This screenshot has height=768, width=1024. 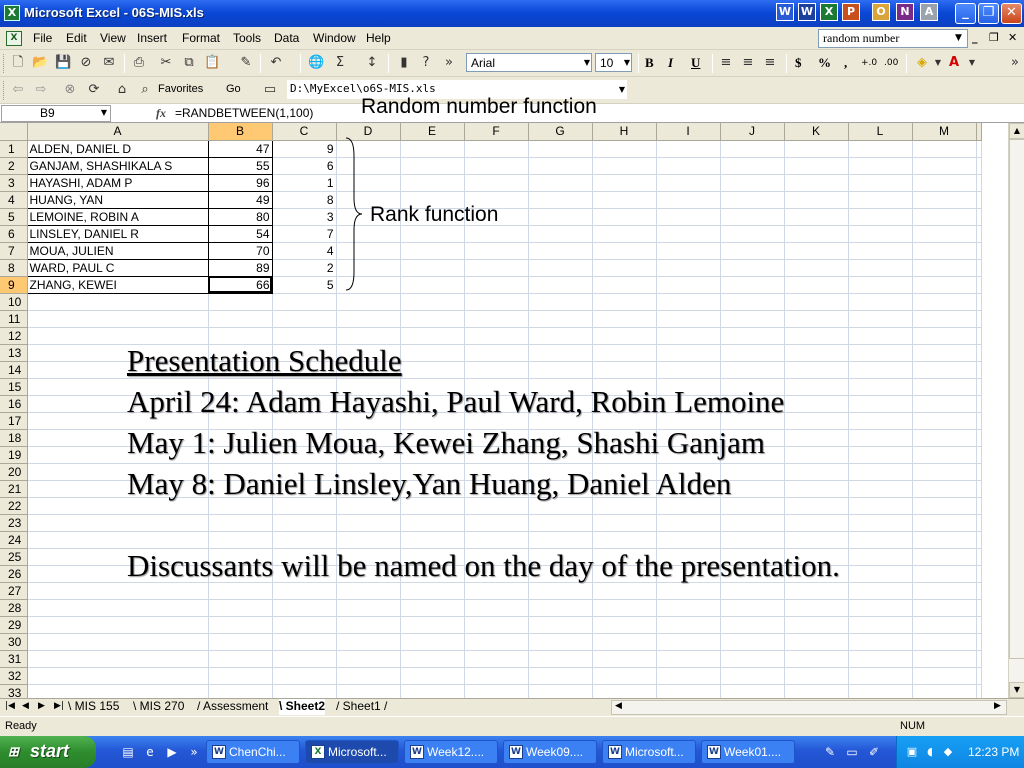 I want to click on row-header: 32, so click(x=14, y=676).